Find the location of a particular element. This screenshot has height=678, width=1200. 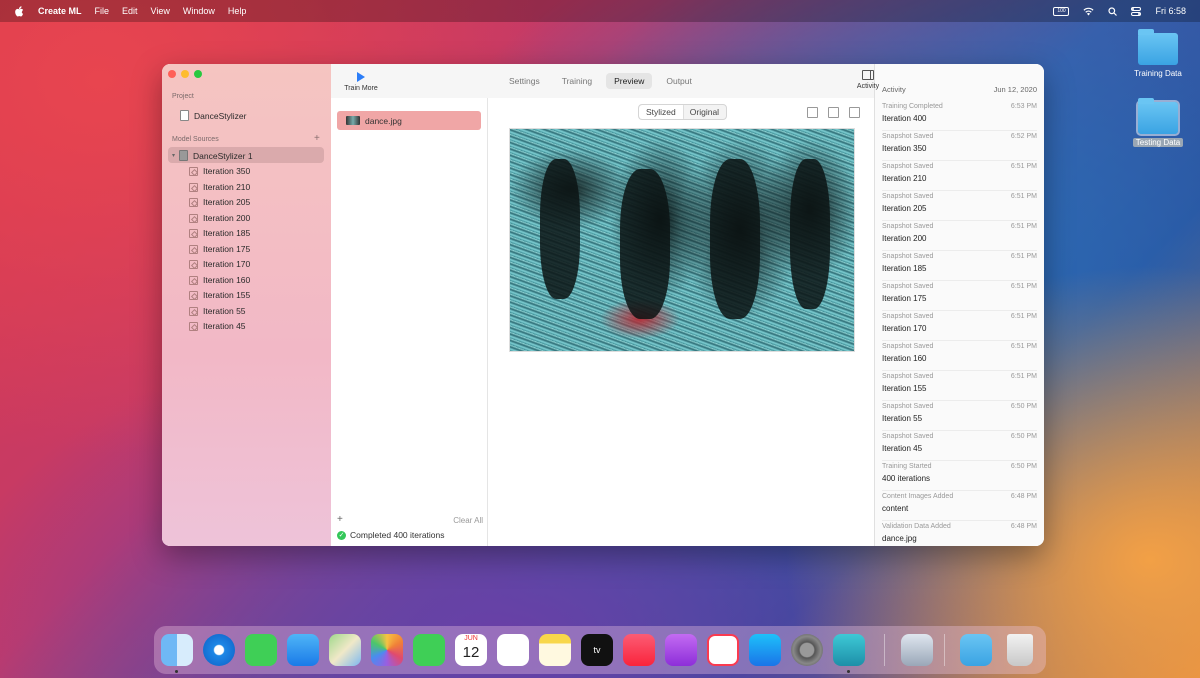

window-menu: Window is located at coordinates (199, 11).